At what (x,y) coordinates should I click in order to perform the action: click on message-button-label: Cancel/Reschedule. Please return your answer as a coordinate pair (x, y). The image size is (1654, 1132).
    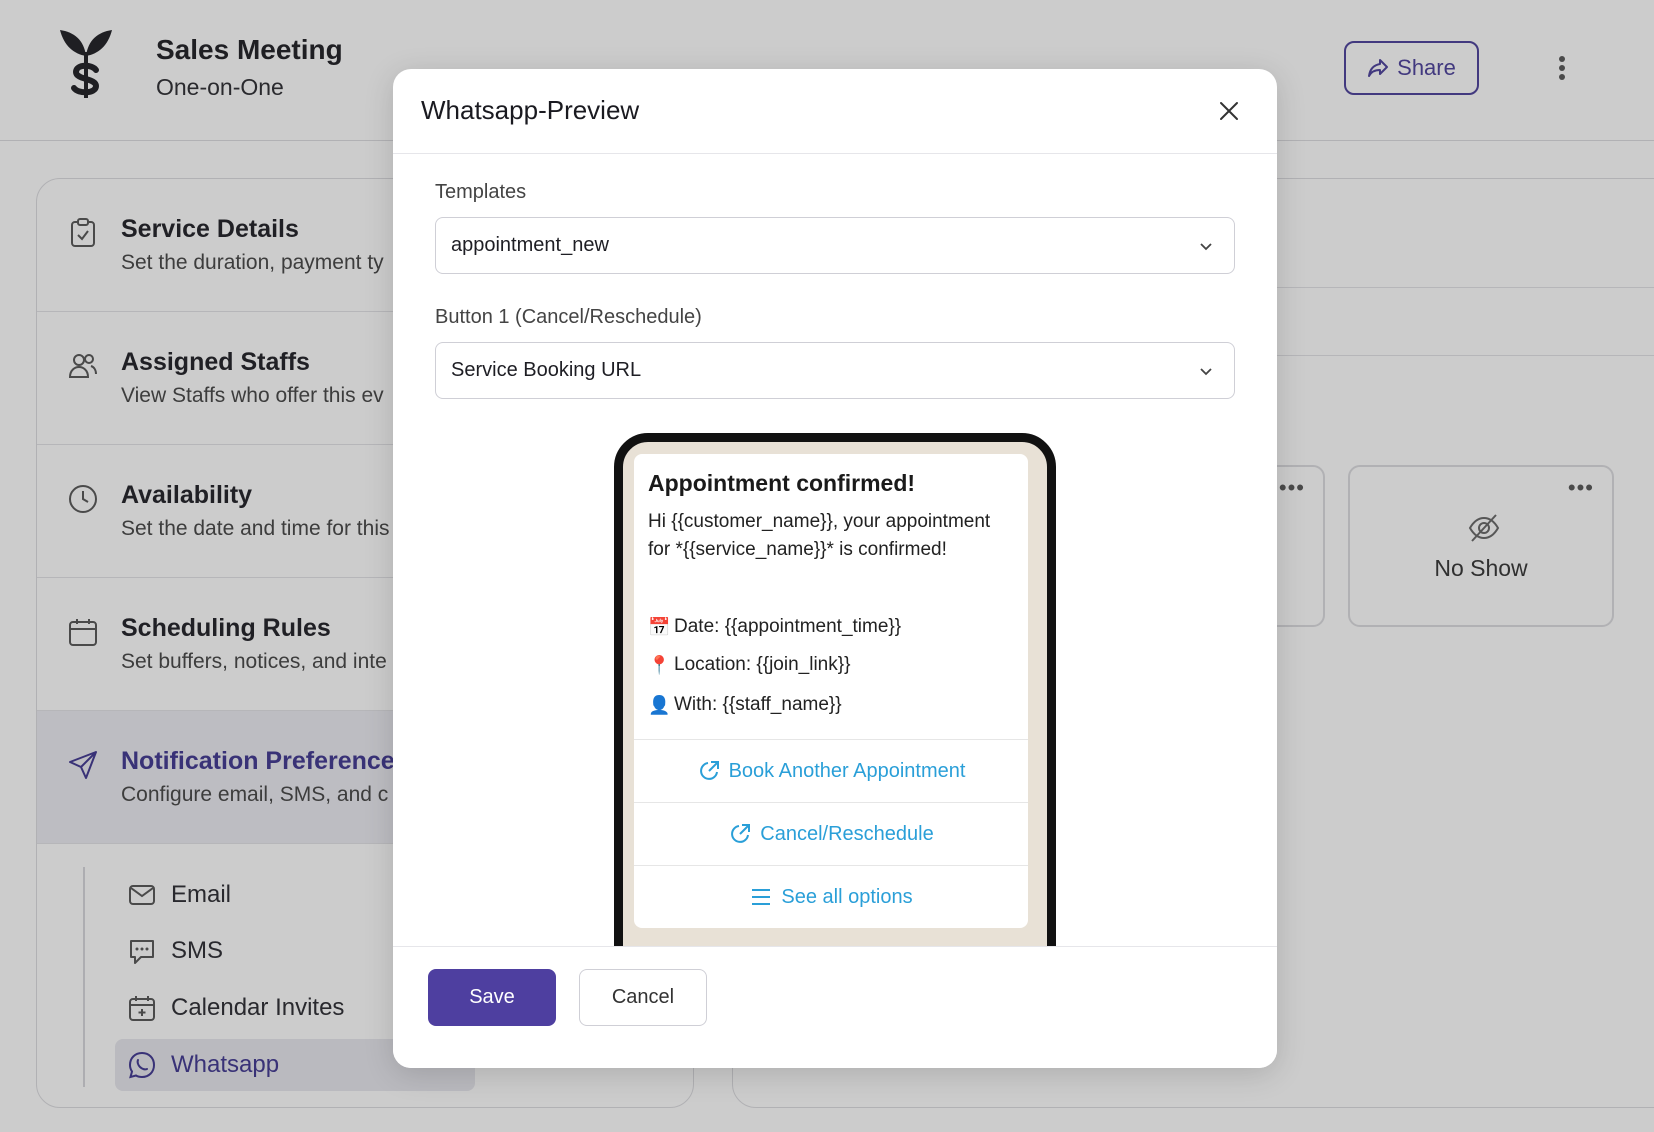
    Looking at the image, I should click on (847, 833).